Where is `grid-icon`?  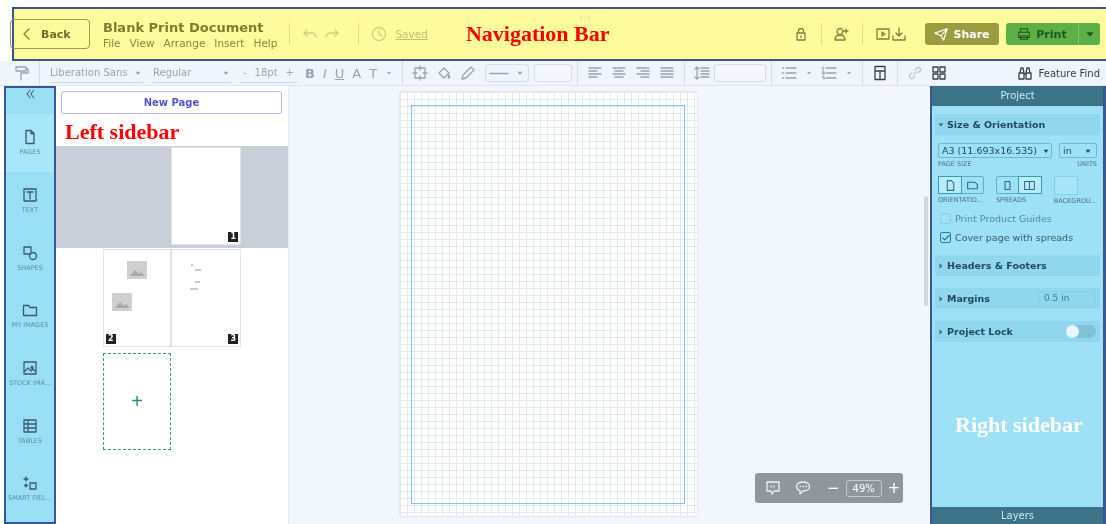 grid-icon is located at coordinates (939, 73).